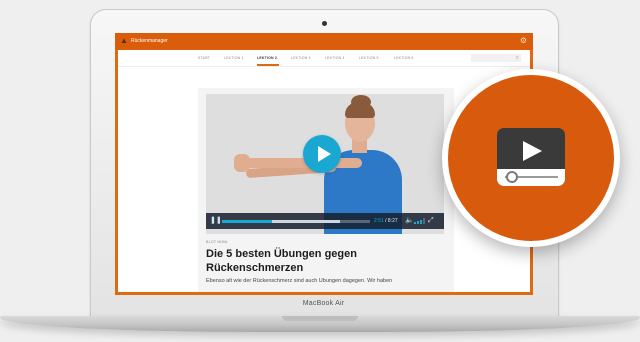  Describe the element at coordinates (204, 58) in the screenshot. I see `nav-item-start: START` at that location.